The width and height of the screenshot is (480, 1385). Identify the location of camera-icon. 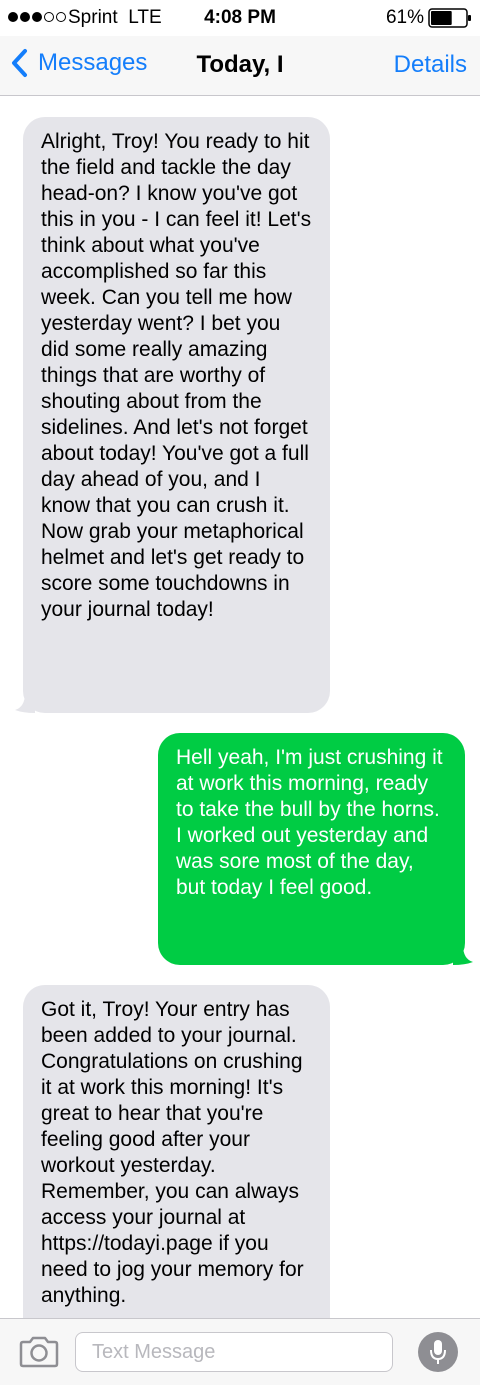
(39, 1352).